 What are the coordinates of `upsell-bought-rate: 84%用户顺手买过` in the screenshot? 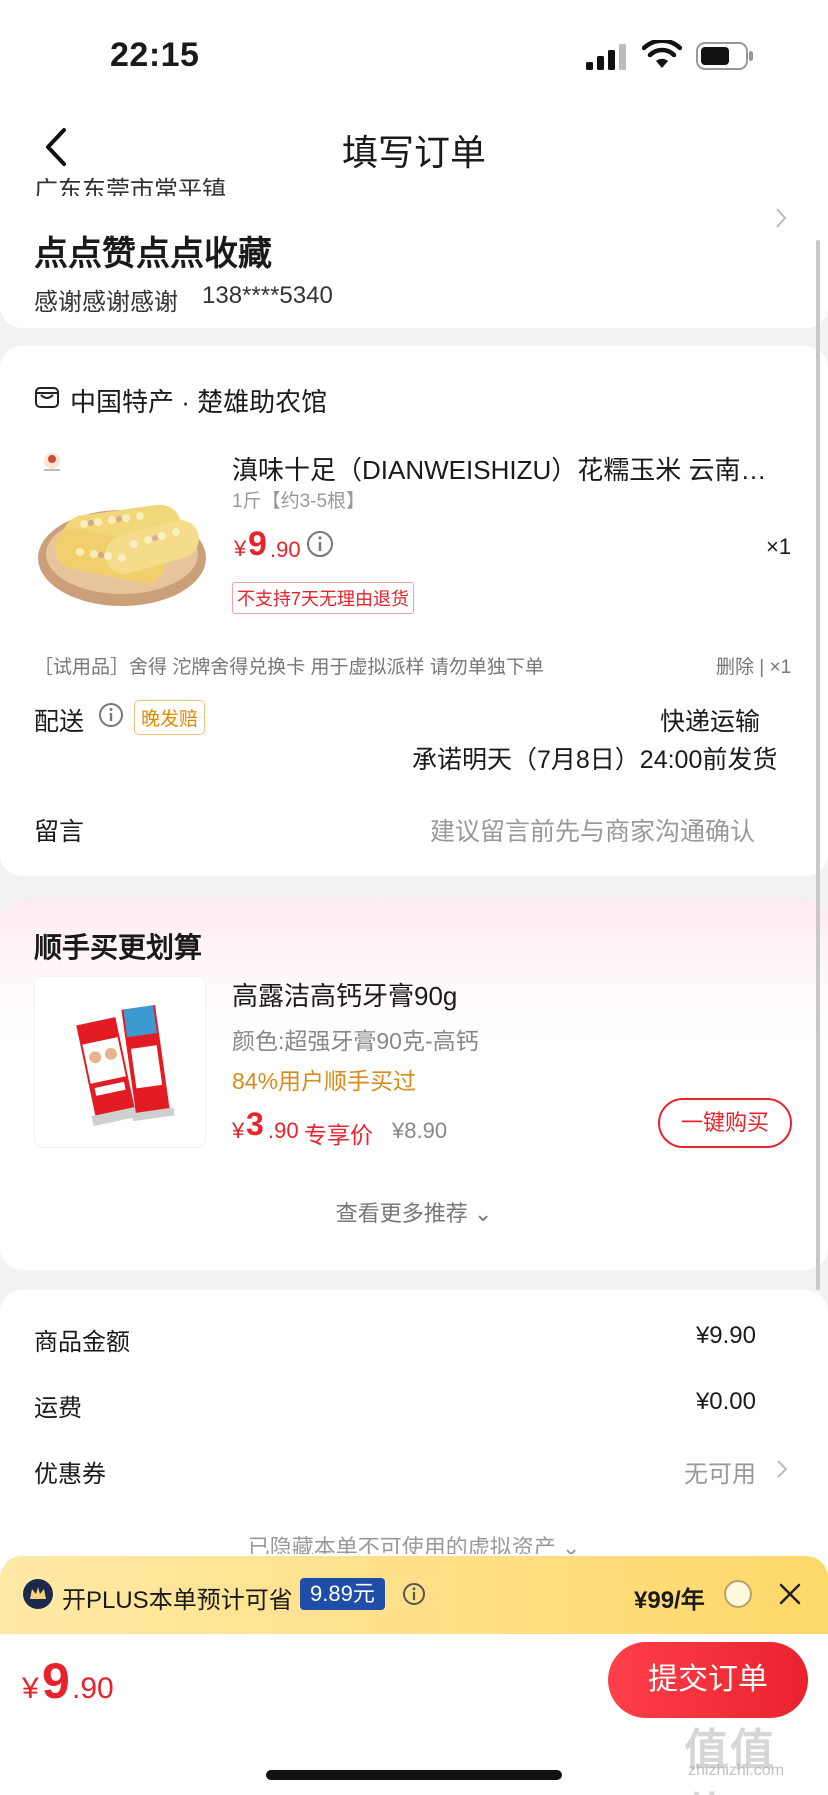 It's located at (324, 1081).